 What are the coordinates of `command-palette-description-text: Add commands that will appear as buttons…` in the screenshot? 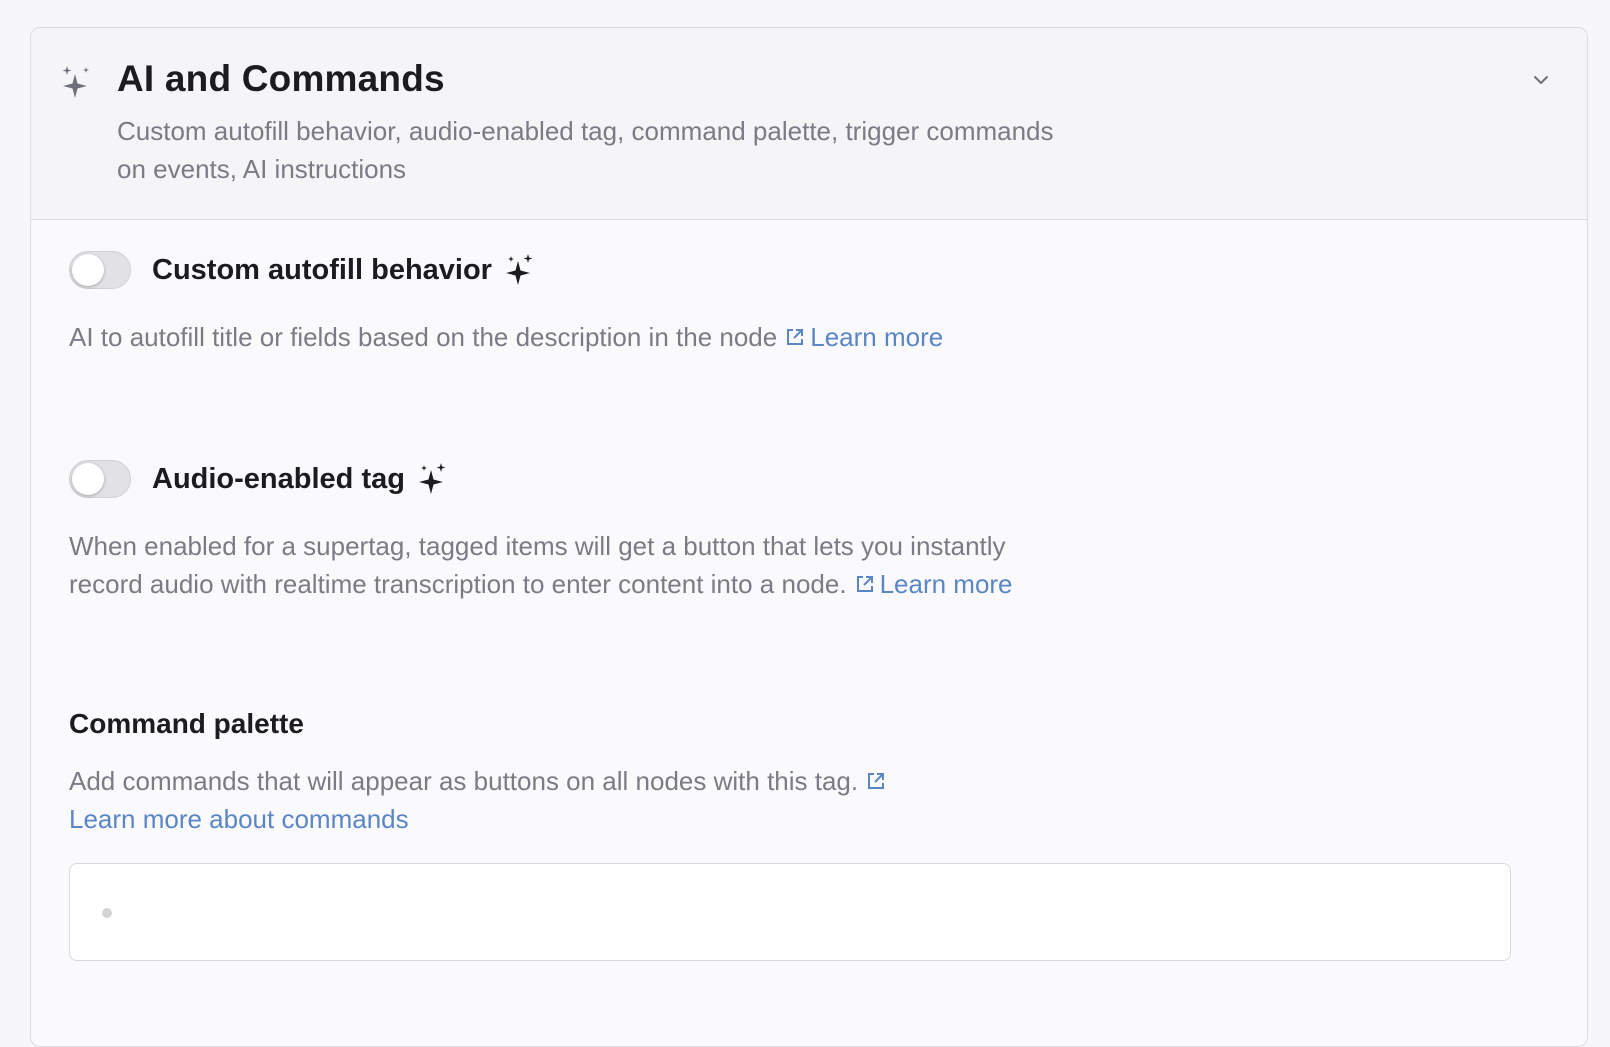 It's located at (464, 781).